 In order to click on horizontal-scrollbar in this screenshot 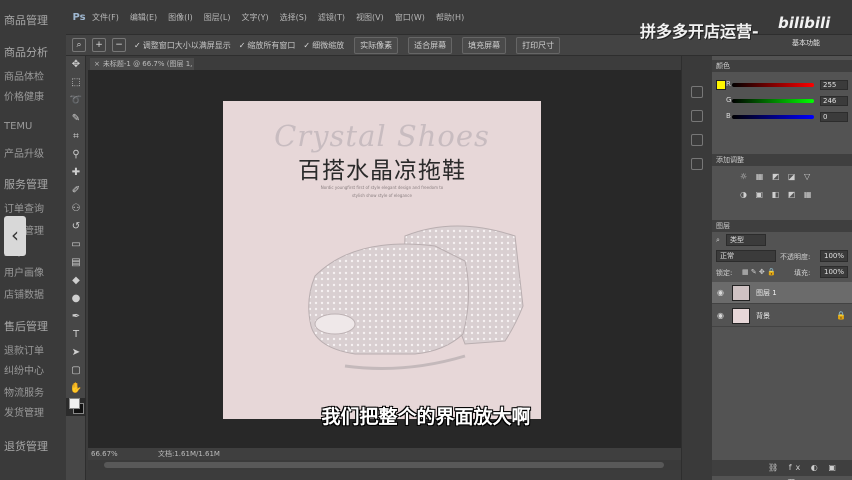, I will do `click(384, 465)`.